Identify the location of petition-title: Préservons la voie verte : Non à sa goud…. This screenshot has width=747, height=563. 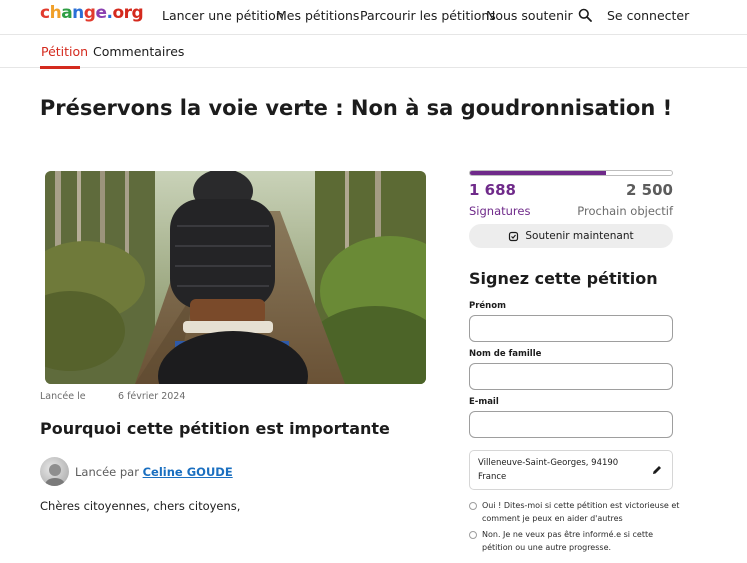
(356, 108).